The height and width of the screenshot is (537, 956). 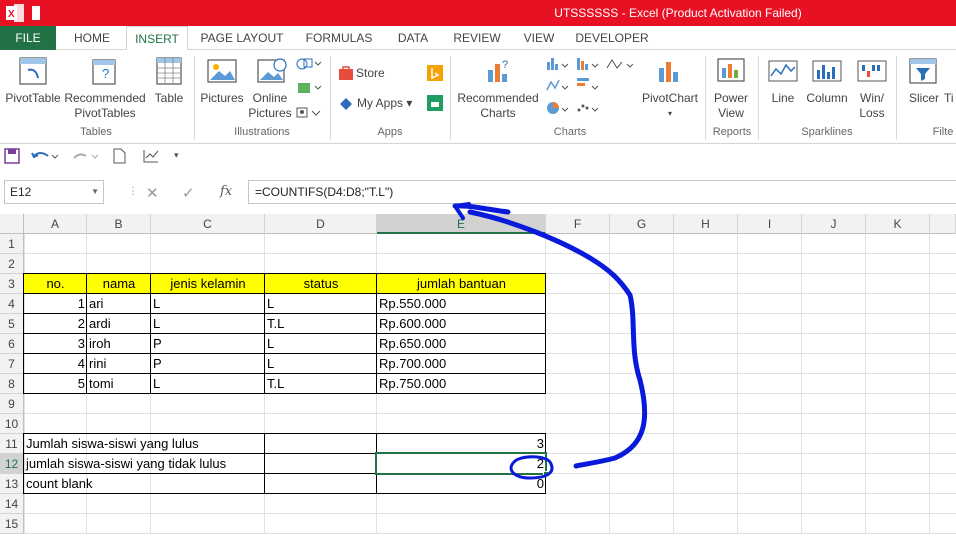 What do you see at coordinates (188, 193) in the screenshot?
I see `enter-icon: ✓` at bounding box center [188, 193].